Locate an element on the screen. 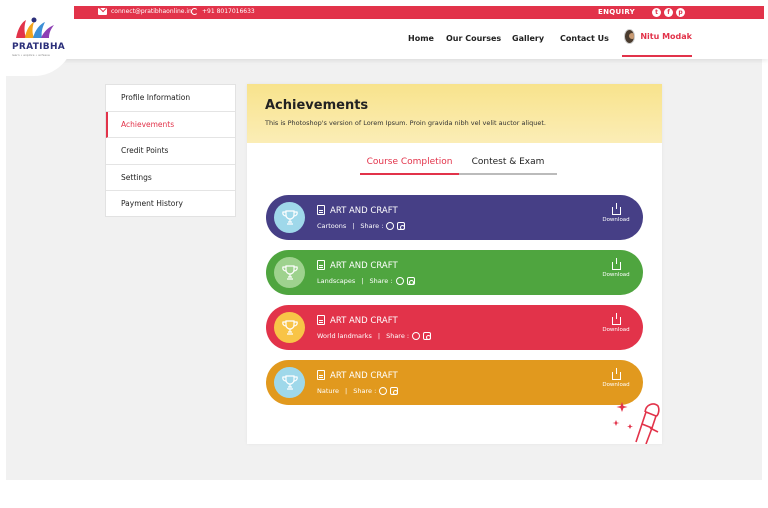  card-meta: World landmarks | Share : is located at coordinates (374, 336).